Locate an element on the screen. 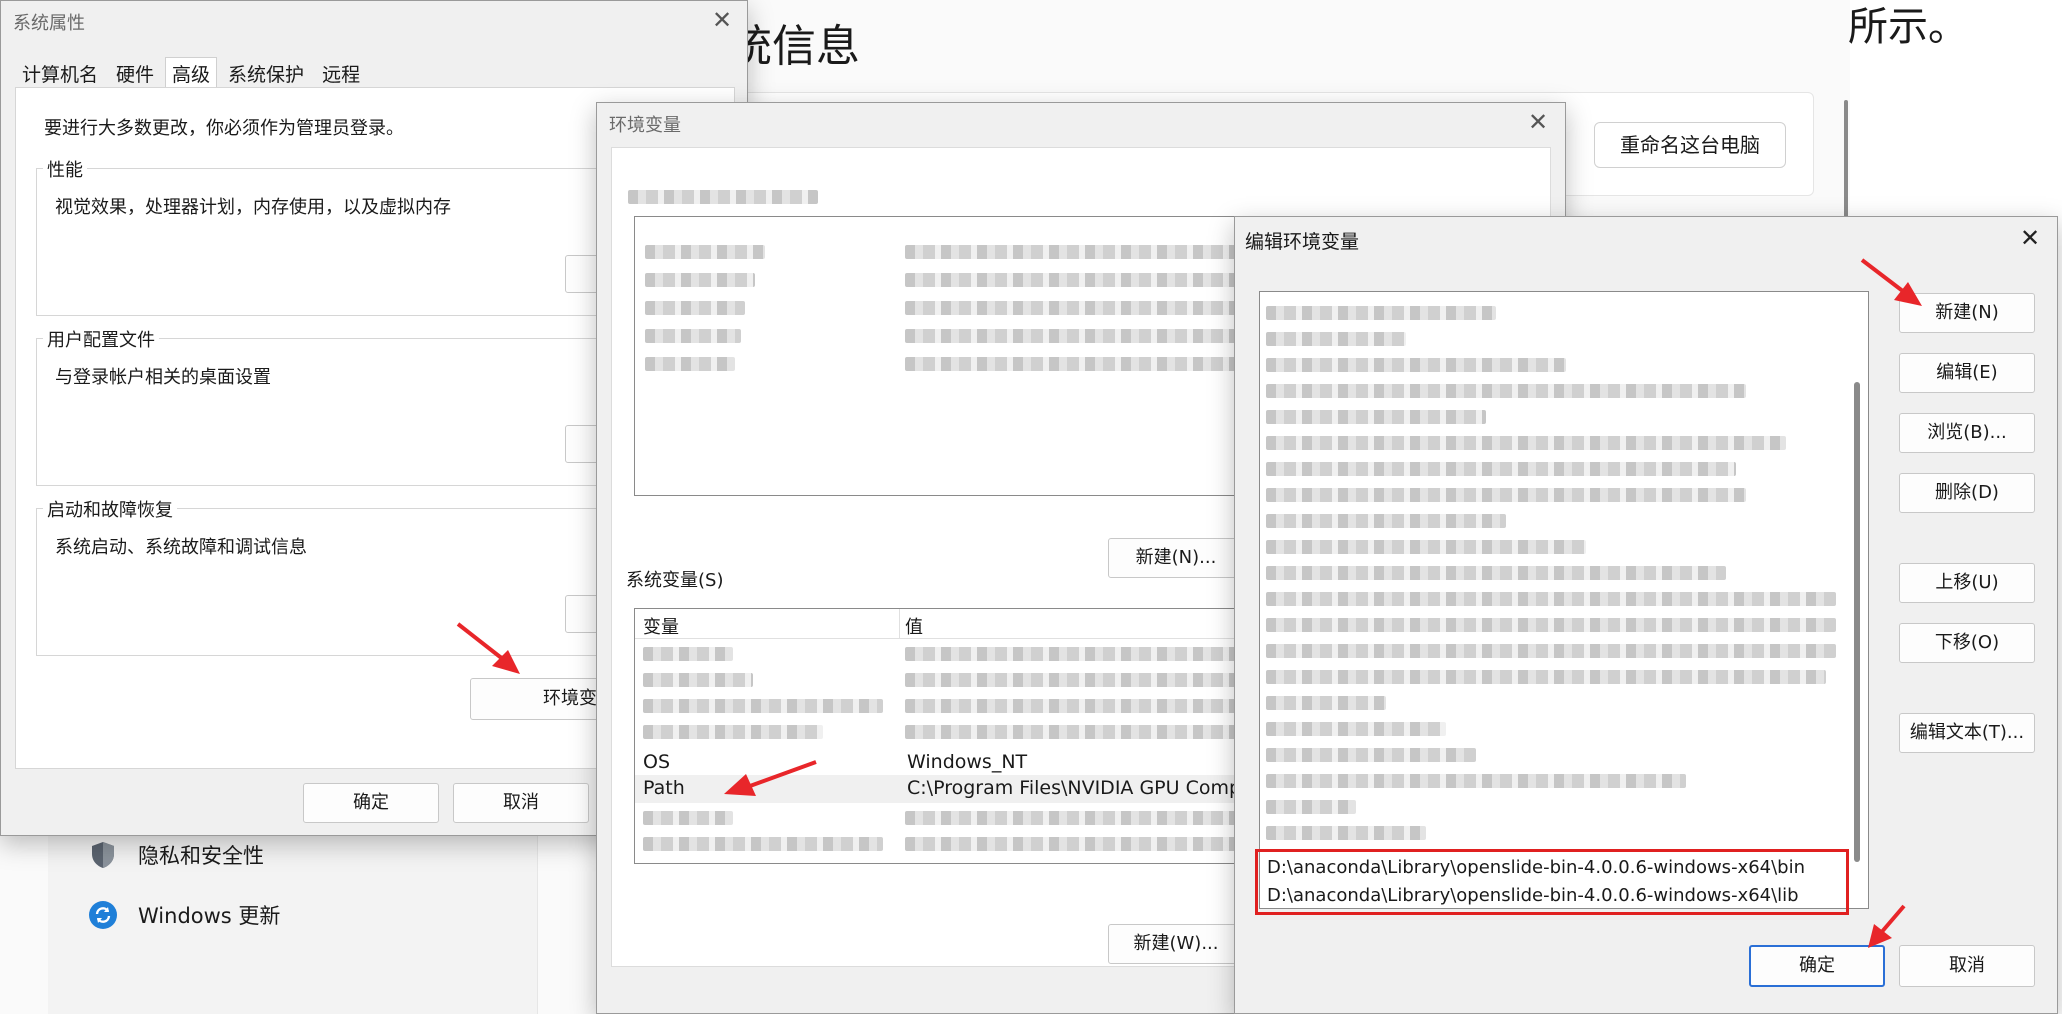  arrow-to-new-button-icon is located at coordinates (1891, 282).